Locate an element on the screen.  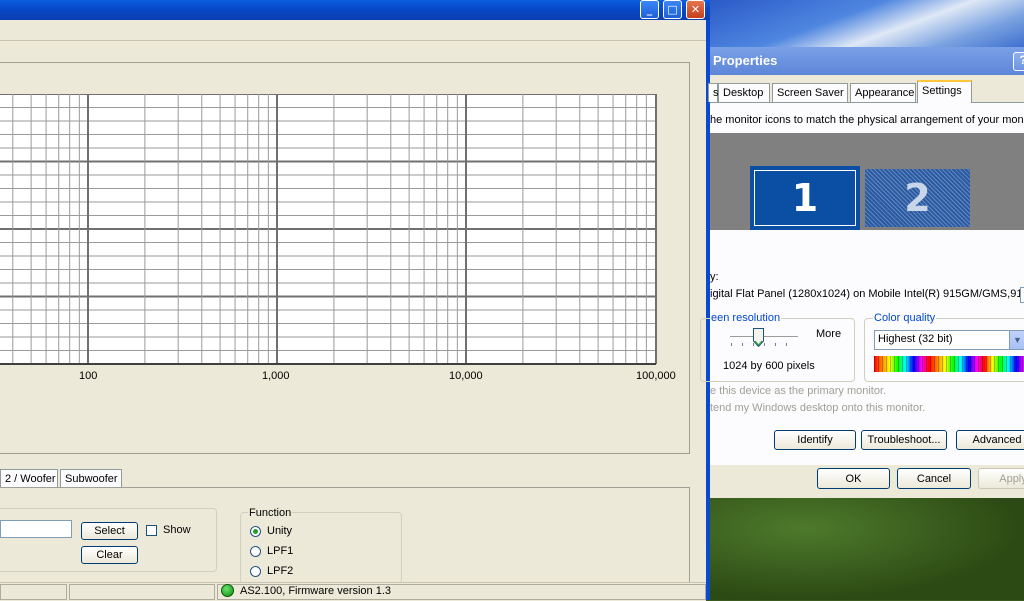
display-label: y: is located at coordinates (714, 277).